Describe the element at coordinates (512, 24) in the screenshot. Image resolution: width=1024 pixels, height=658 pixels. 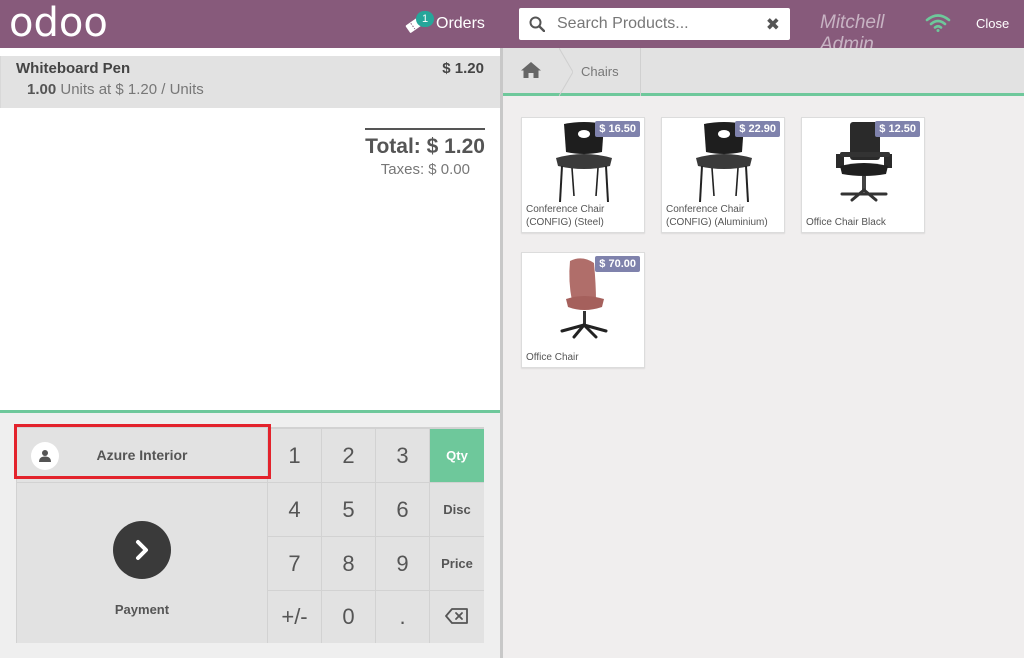
I see `top-header: odoo 1 Orders ✖ Mitchell Admin` at that location.